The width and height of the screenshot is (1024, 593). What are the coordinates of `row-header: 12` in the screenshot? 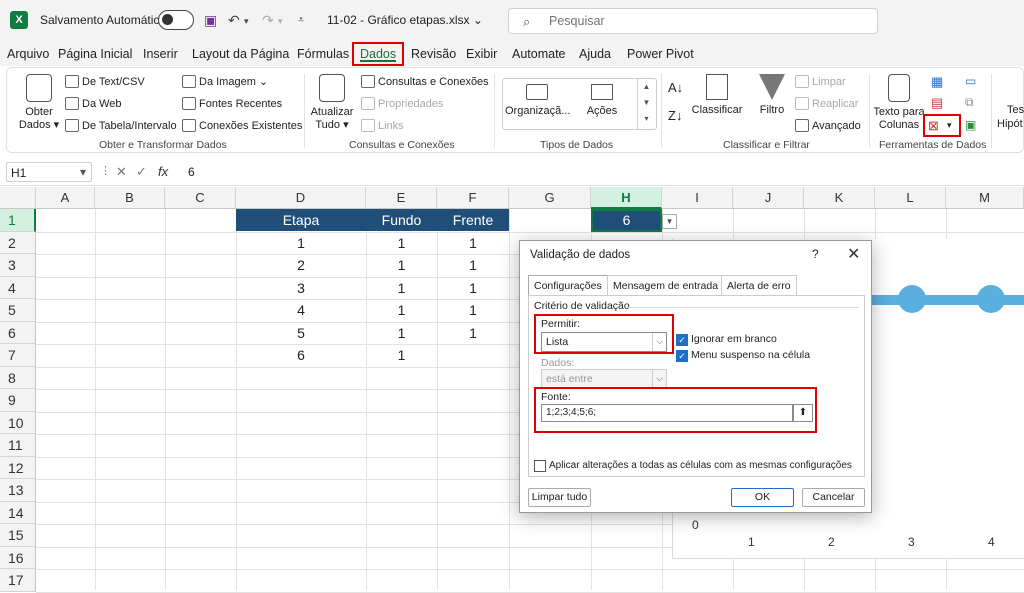 It's located at (18, 467).